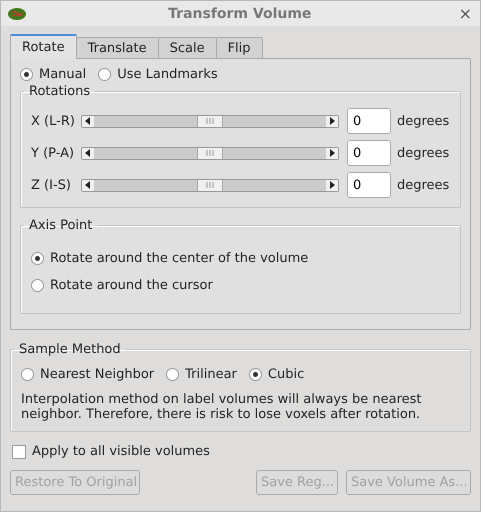  I want to click on radio-option: Cubic, so click(276, 374).